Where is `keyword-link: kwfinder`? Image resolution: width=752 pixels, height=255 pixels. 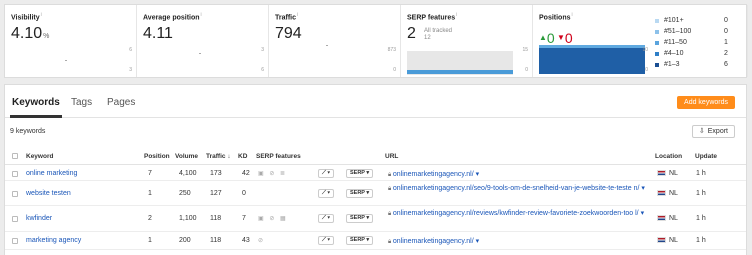
keyword-link: kwfinder is located at coordinates (39, 218).